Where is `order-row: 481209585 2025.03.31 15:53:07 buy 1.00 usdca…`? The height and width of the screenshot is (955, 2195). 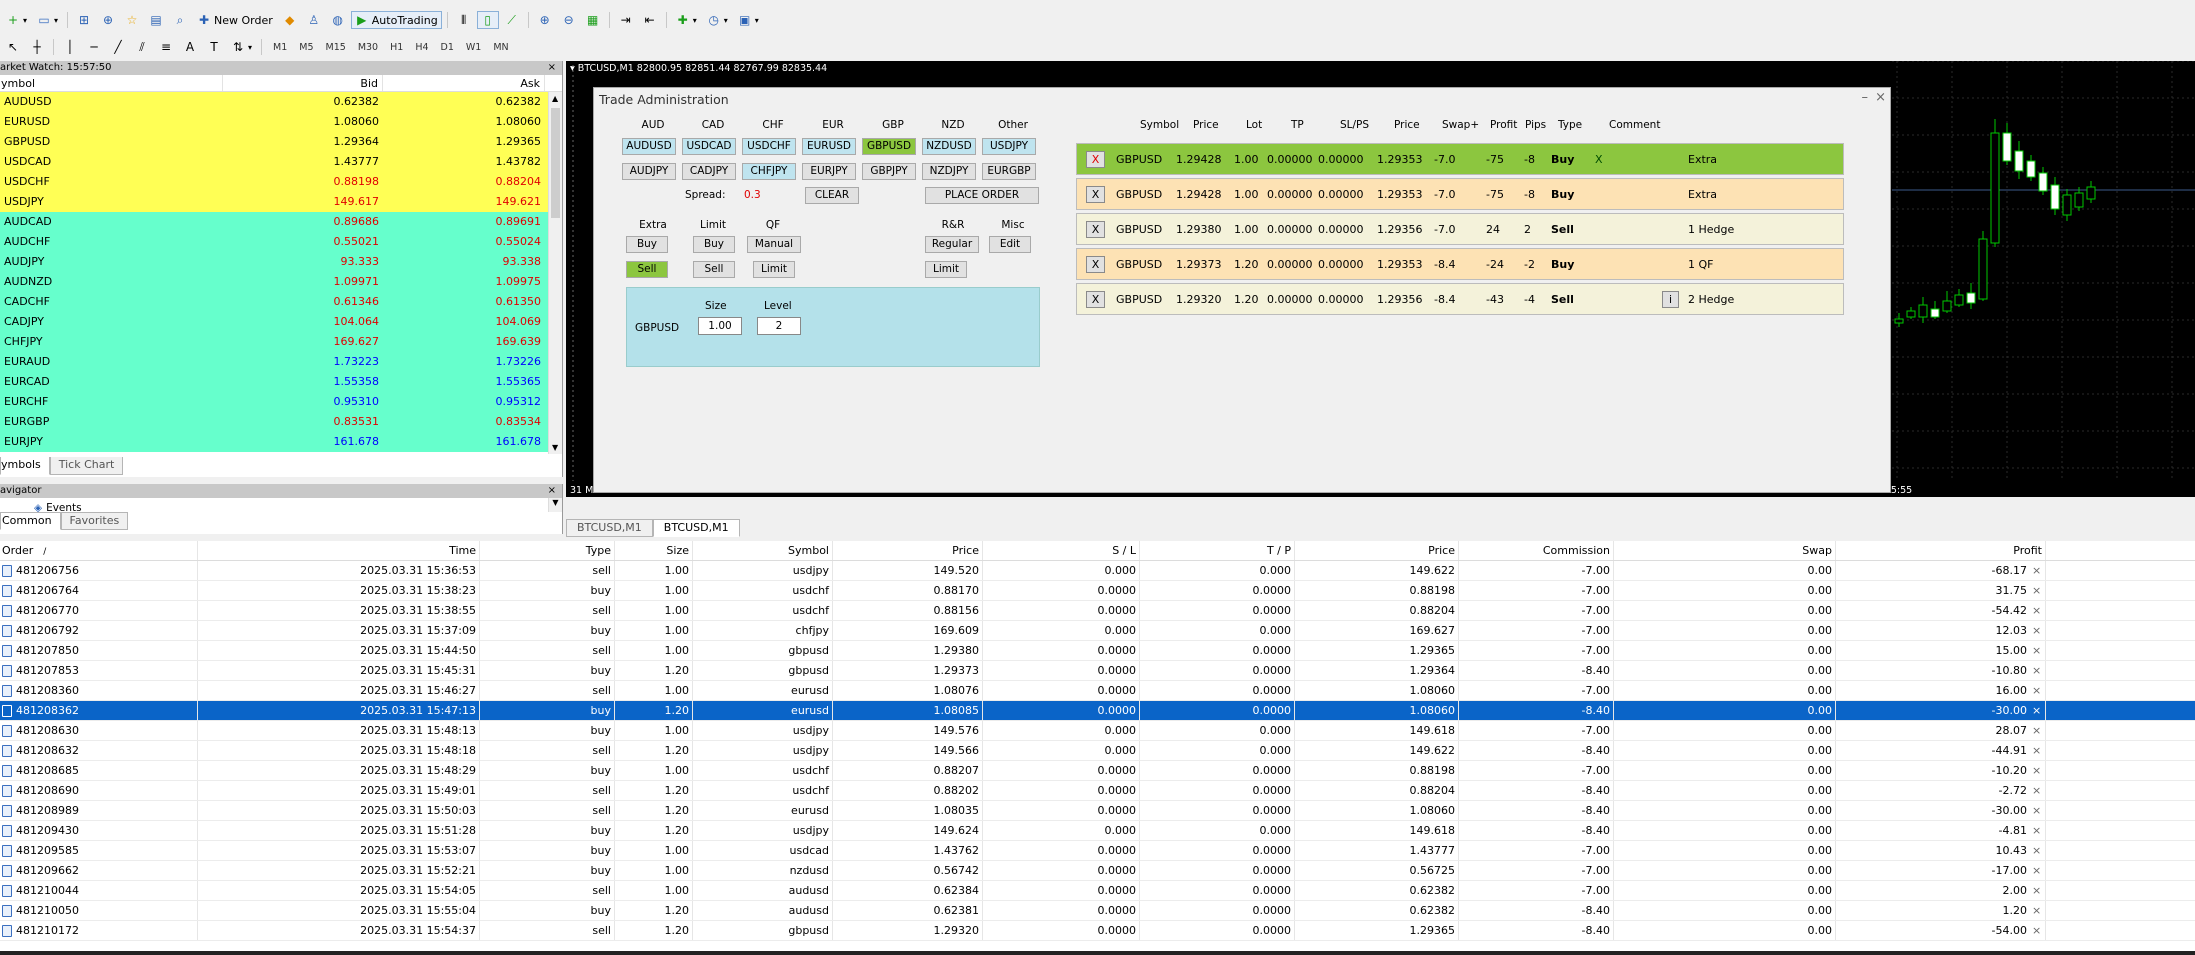 order-row: 481209585 2025.03.31 15:53:07 buy 1.00 usdca… is located at coordinates (1097, 851).